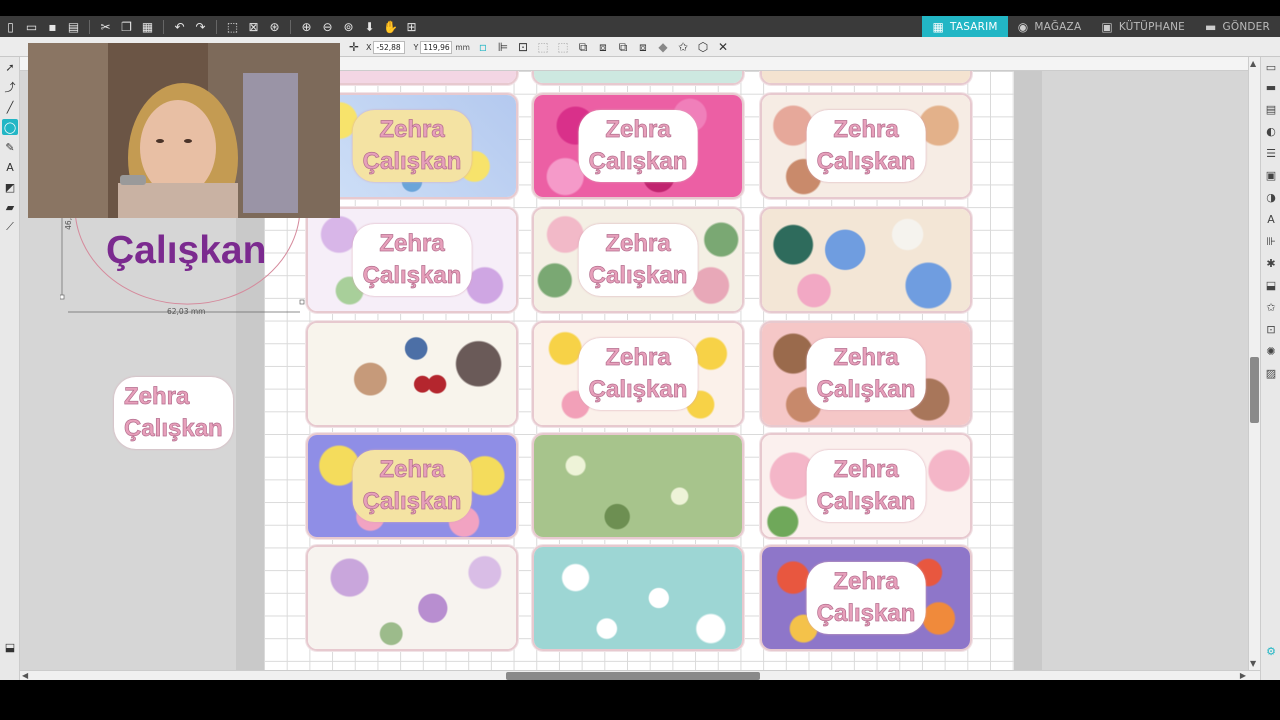  What do you see at coordinates (723, 47) in the screenshot?
I see `close-icon: ✕` at bounding box center [723, 47].